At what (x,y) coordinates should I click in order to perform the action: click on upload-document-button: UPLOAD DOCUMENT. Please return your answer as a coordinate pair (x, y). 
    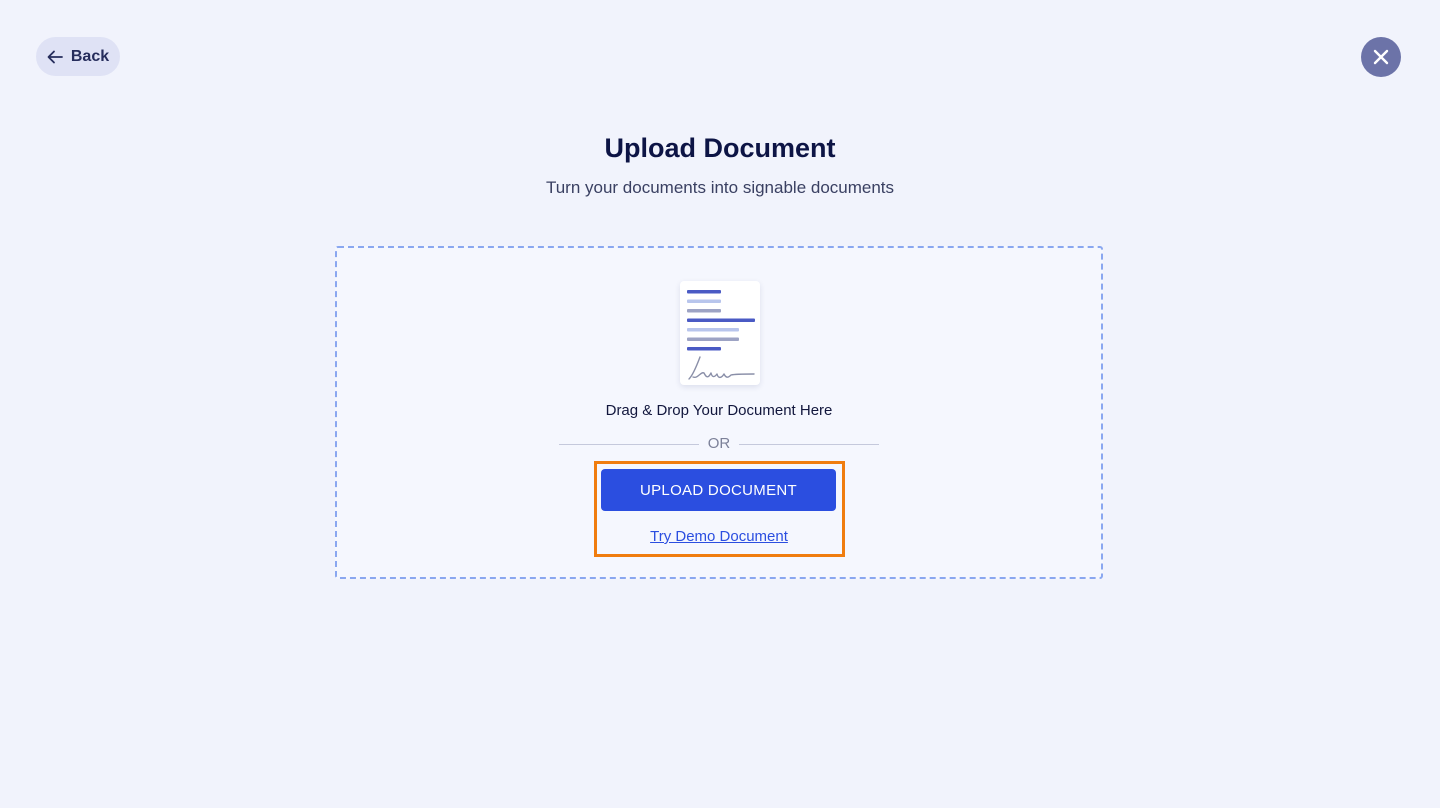
    Looking at the image, I should click on (718, 490).